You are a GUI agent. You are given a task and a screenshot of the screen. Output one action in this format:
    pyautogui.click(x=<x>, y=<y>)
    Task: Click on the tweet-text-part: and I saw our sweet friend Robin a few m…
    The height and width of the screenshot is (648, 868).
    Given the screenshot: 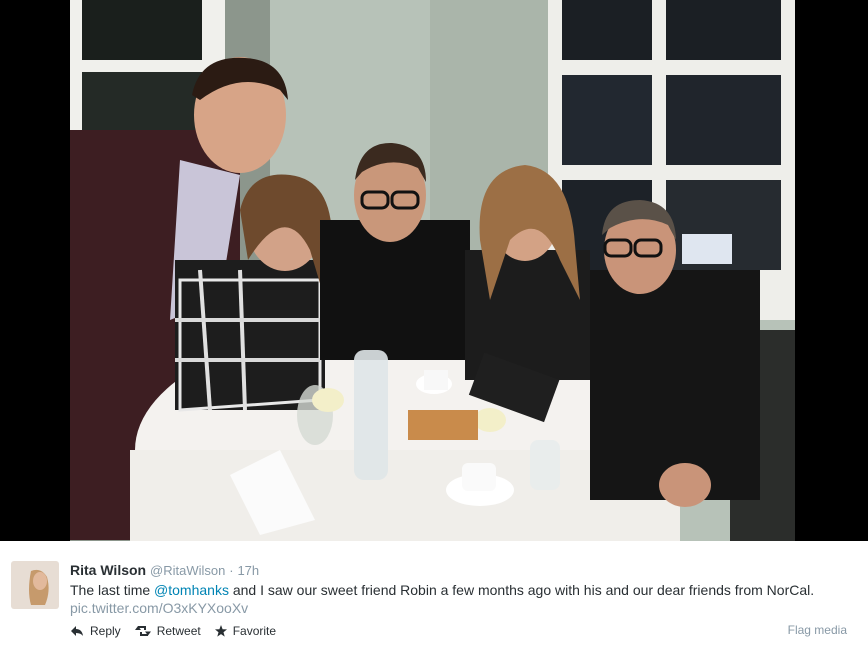 What is the action you would take?
    pyautogui.click(x=521, y=590)
    